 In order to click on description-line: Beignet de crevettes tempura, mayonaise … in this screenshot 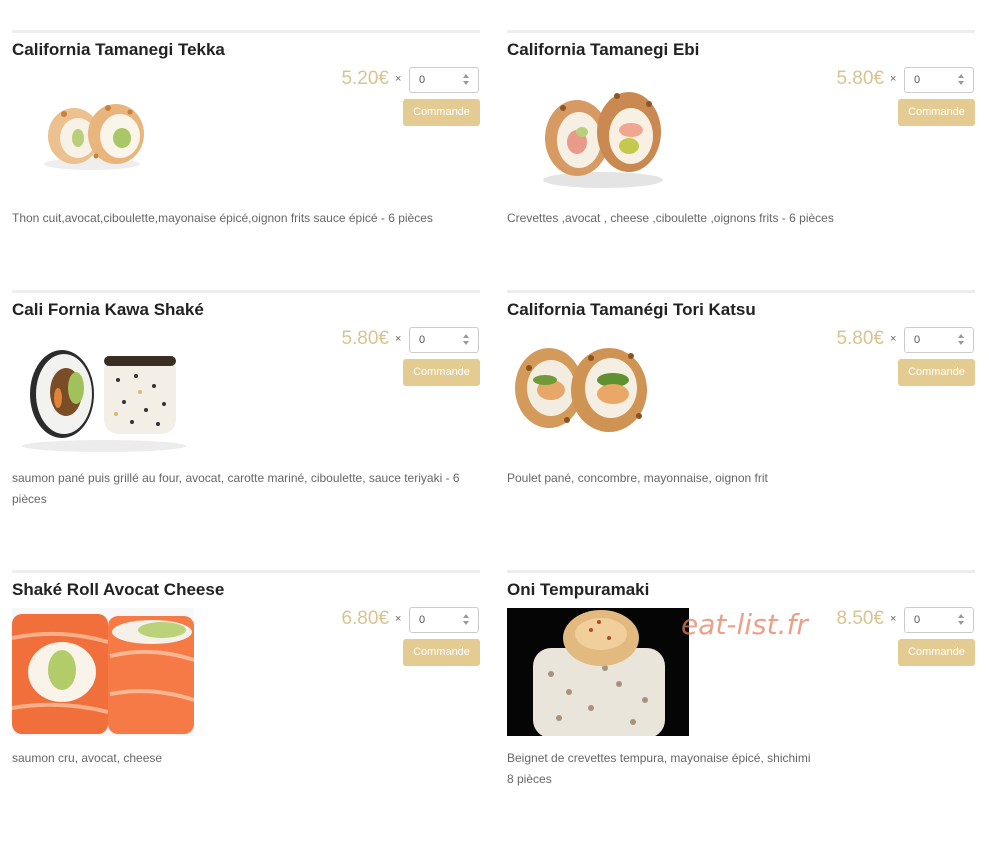, I will do `click(659, 758)`.